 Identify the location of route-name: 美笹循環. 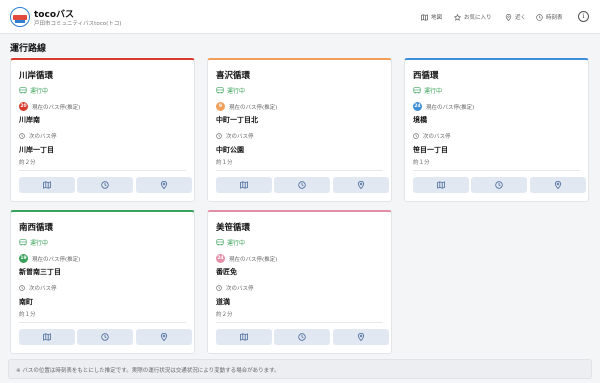
(233, 228).